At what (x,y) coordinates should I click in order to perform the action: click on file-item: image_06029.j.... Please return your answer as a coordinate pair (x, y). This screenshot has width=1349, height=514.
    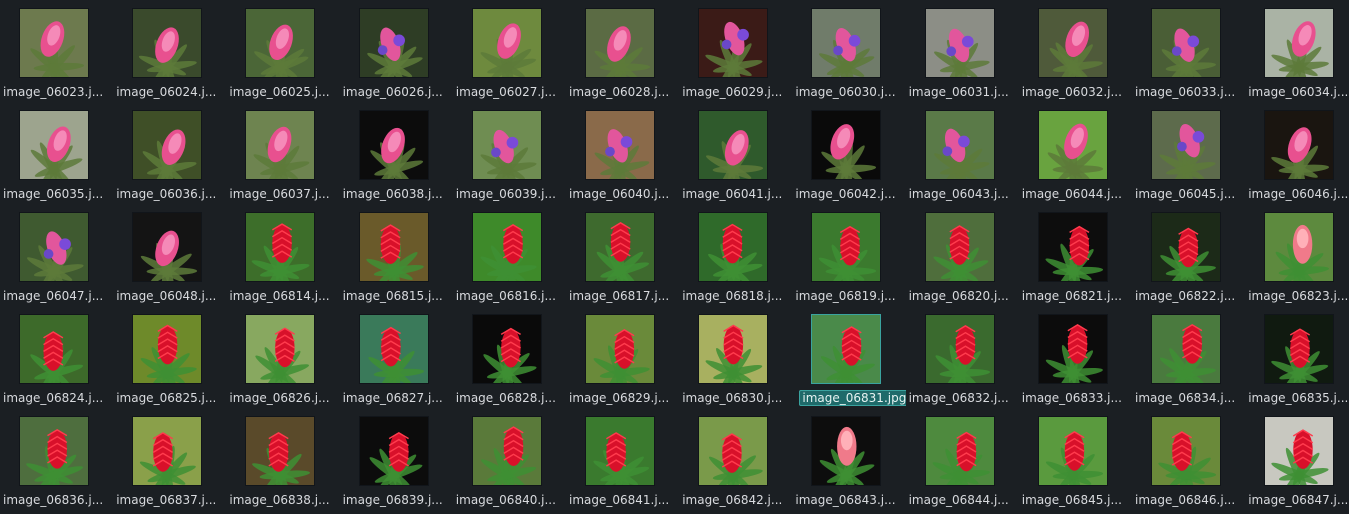
    Looking at the image, I should click on (736, 51).